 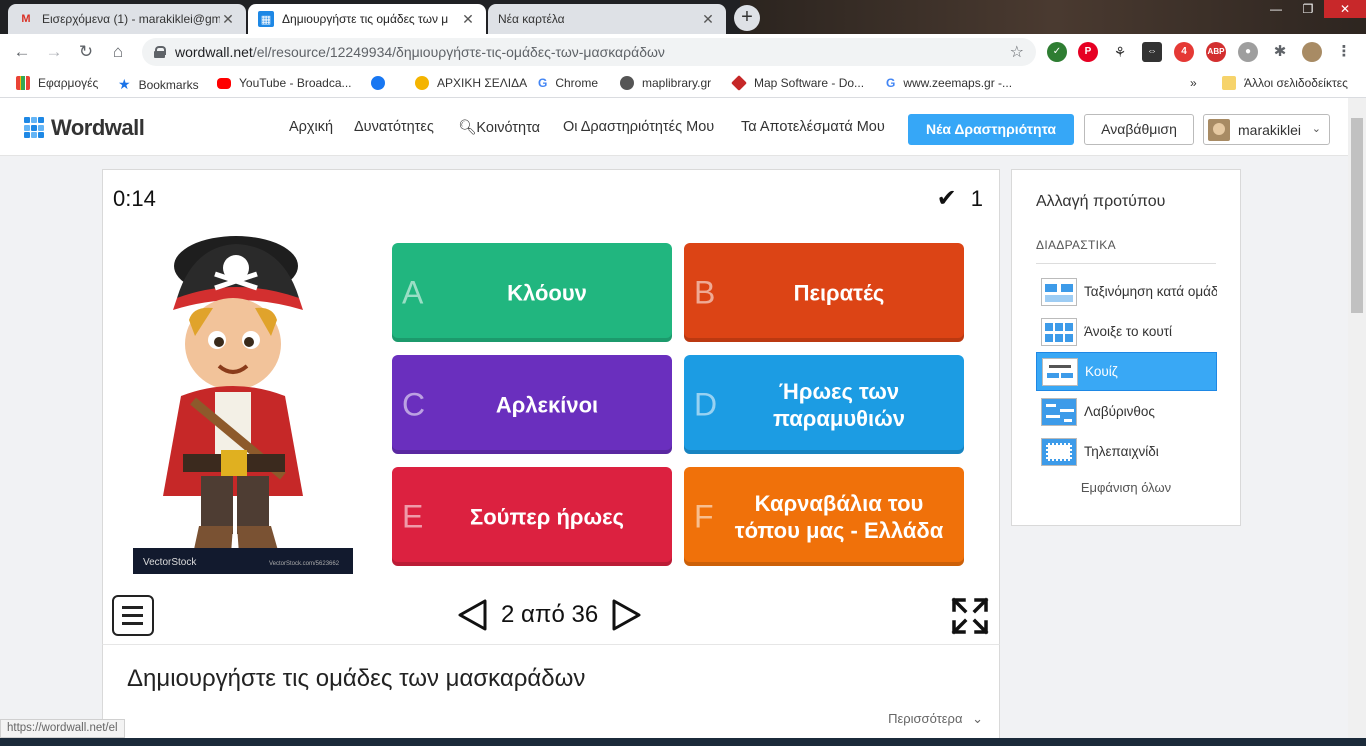 I want to click on answer-a: A Κλόουν, so click(x=532, y=292).